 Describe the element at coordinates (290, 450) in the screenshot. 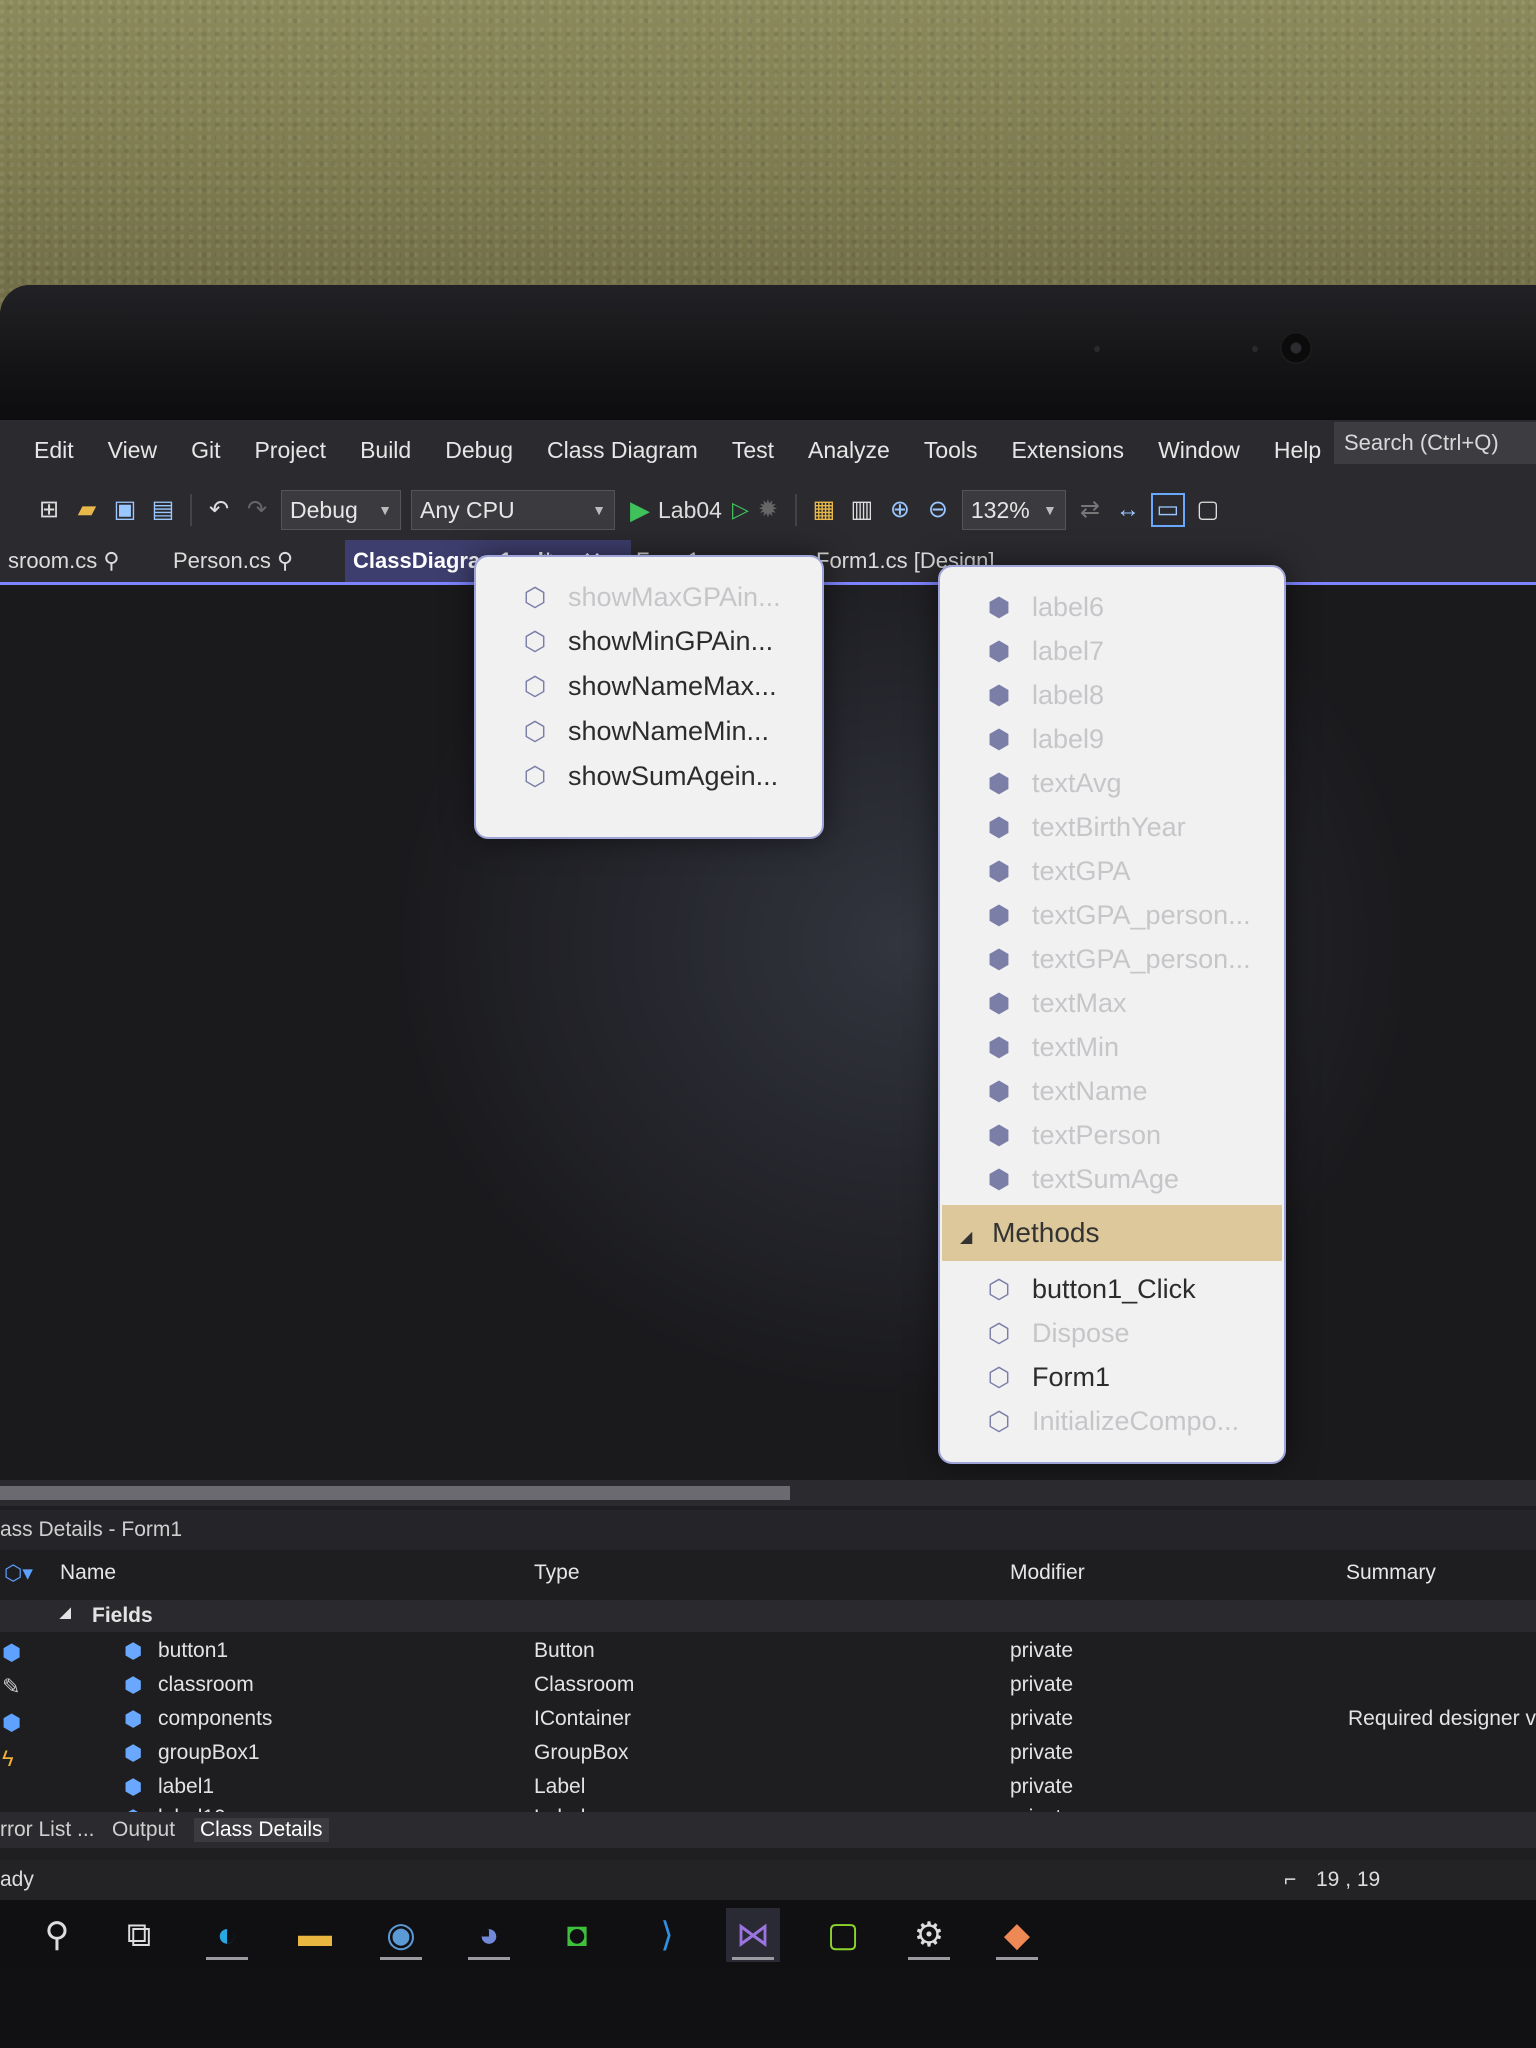

I see `menu-project: Project` at that location.